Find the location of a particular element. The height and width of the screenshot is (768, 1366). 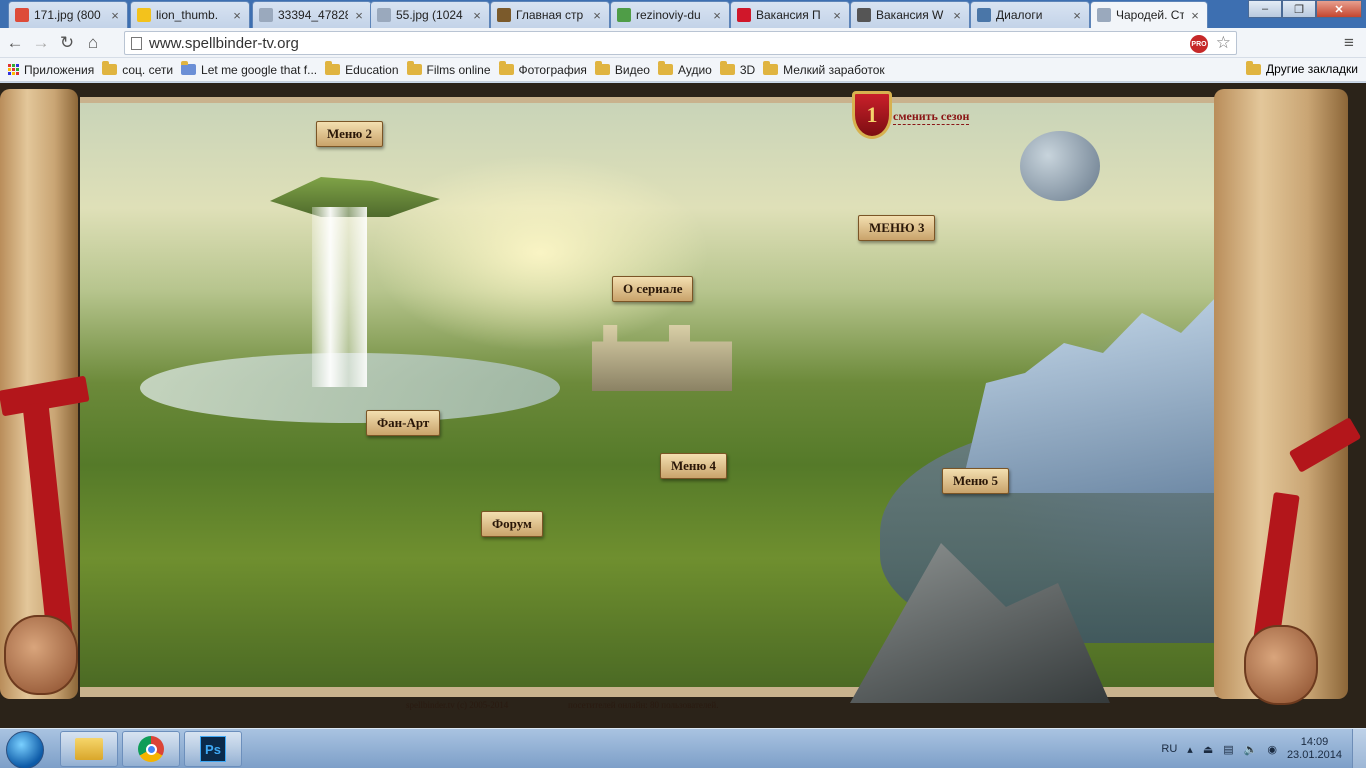

tab-1: 171.jpg (800 × is located at coordinates (68, 14).